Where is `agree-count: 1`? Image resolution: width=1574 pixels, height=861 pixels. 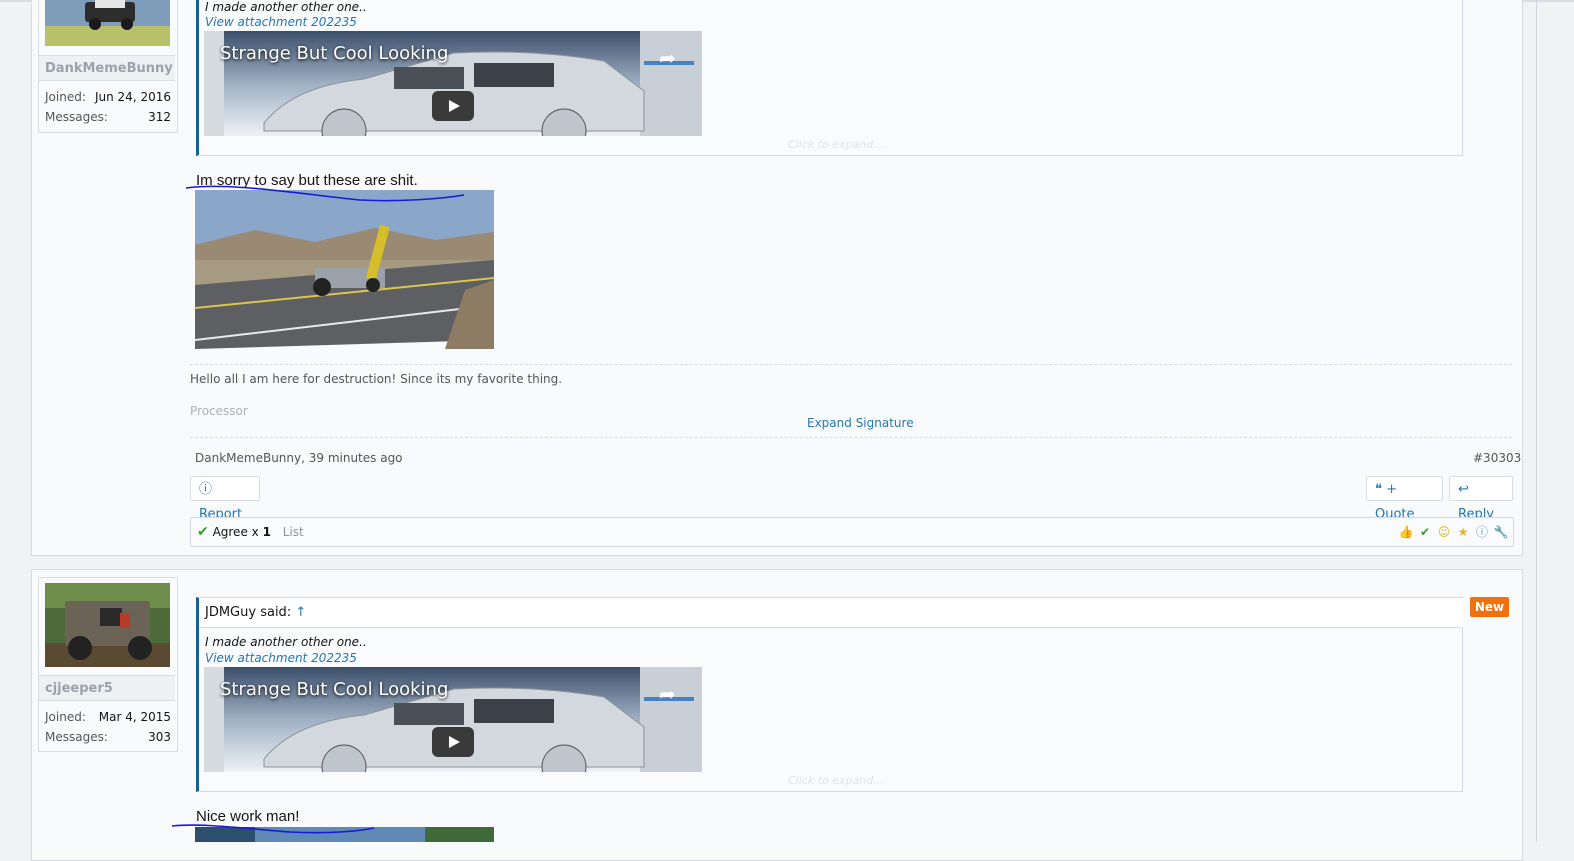 agree-count: 1 is located at coordinates (267, 532).